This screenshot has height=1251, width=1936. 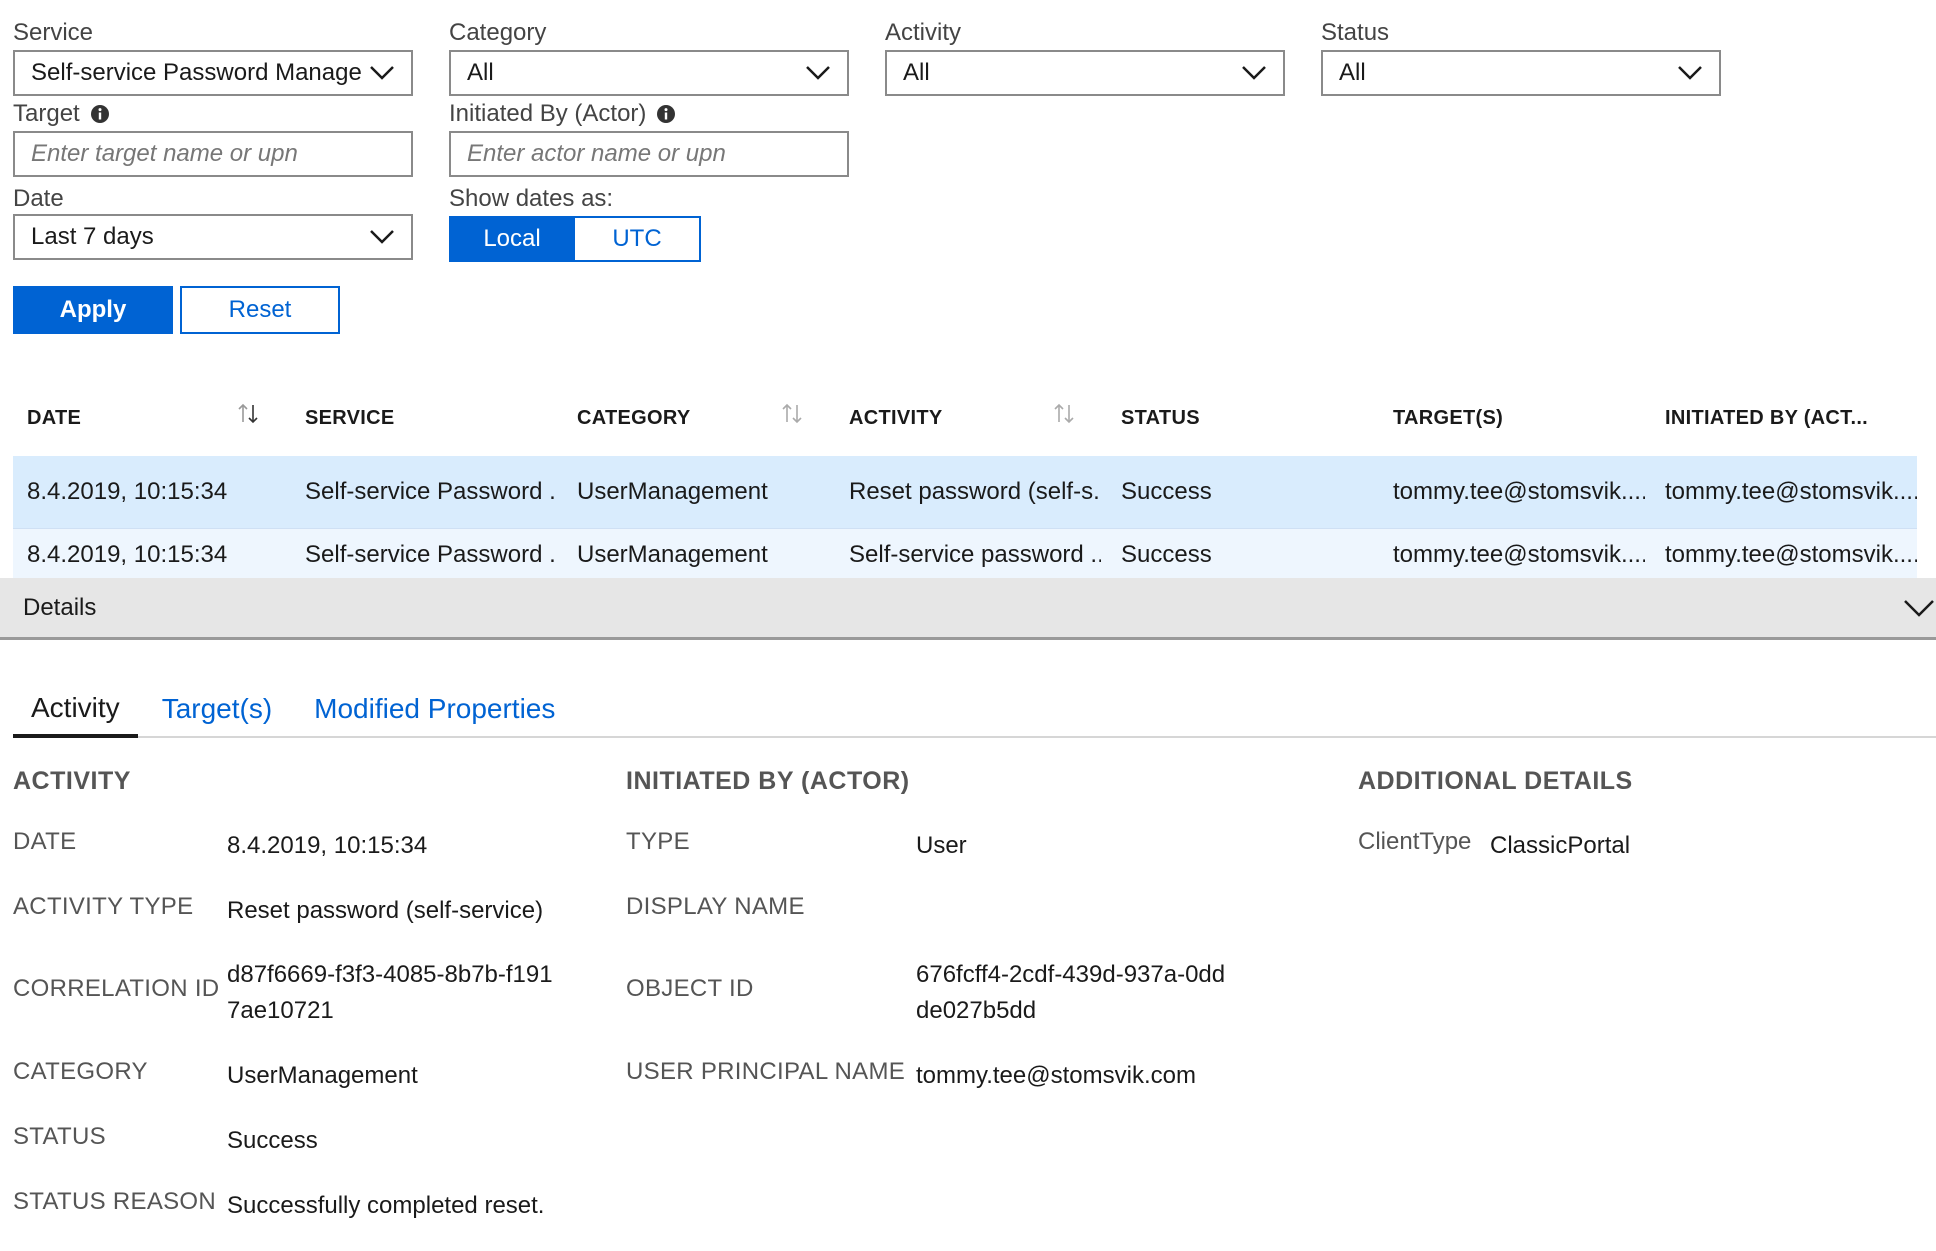 I want to click on field-value: UserManagement, so click(x=322, y=1075).